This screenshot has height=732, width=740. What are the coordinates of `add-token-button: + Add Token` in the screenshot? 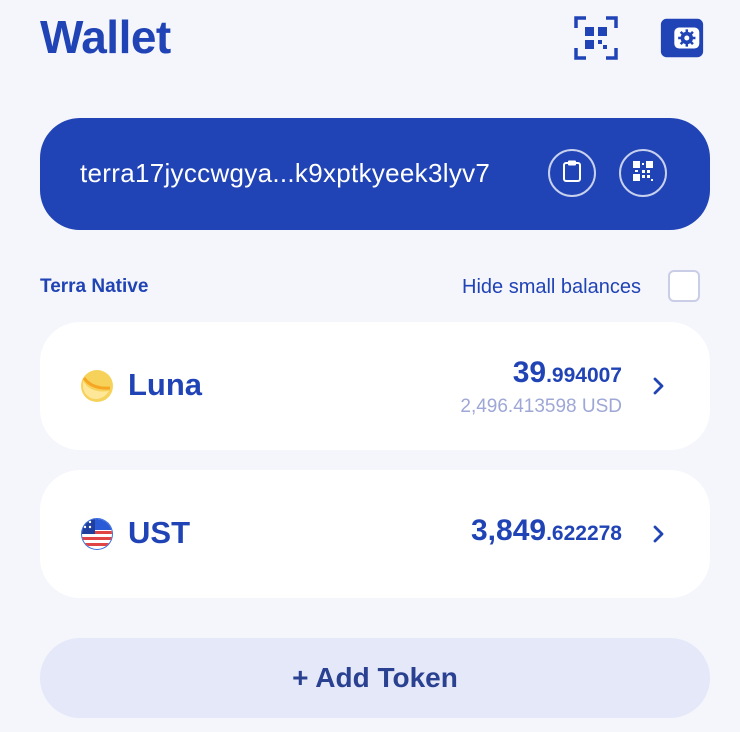 It's located at (375, 678).